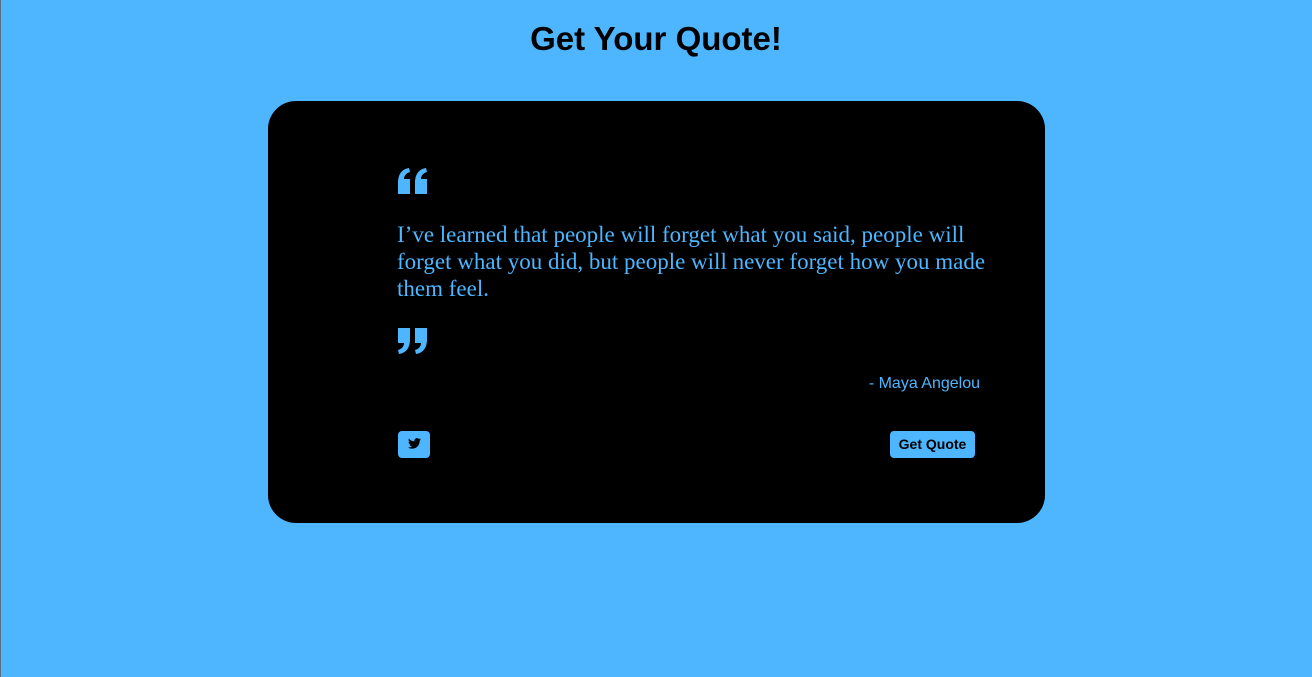 Image resolution: width=1312 pixels, height=677 pixels. I want to click on window-edge, so click(0, 338).